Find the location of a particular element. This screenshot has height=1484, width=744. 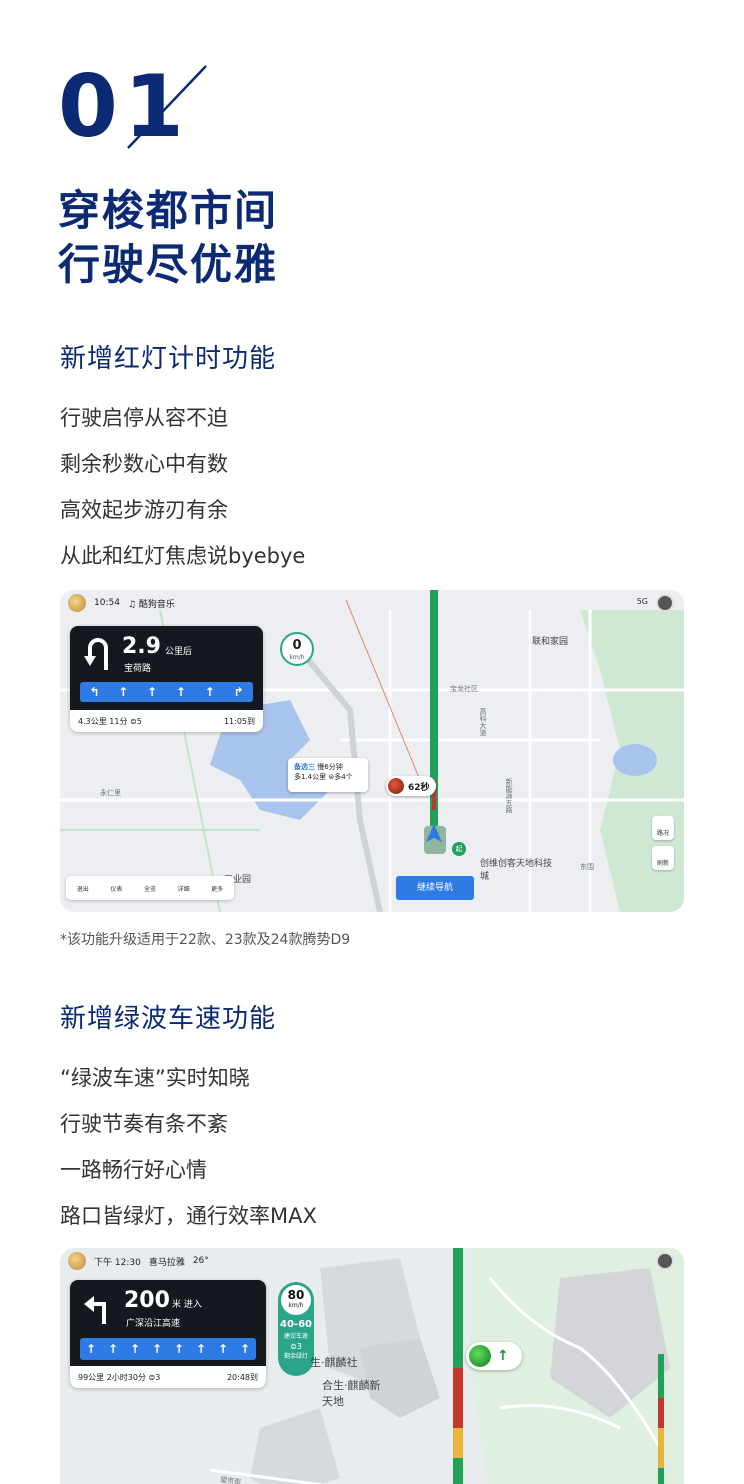

speed-limit-value: 80 is located at coordinates (296, 1295).